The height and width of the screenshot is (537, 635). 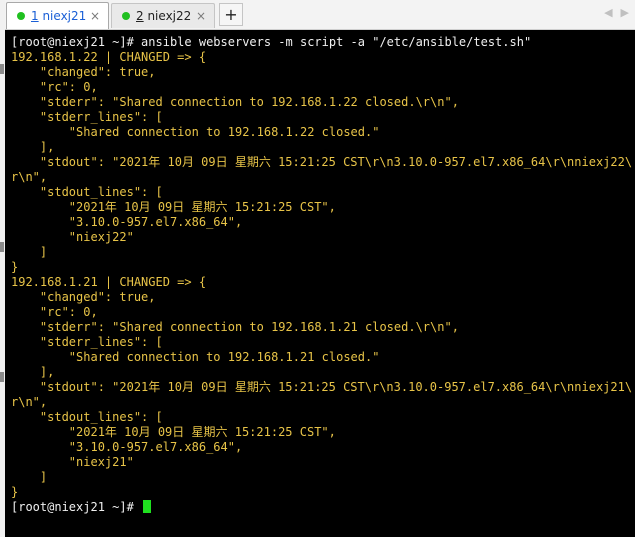 I want to click on scroll-tabs-right-icon: ▶, so click(x=625, y=12).